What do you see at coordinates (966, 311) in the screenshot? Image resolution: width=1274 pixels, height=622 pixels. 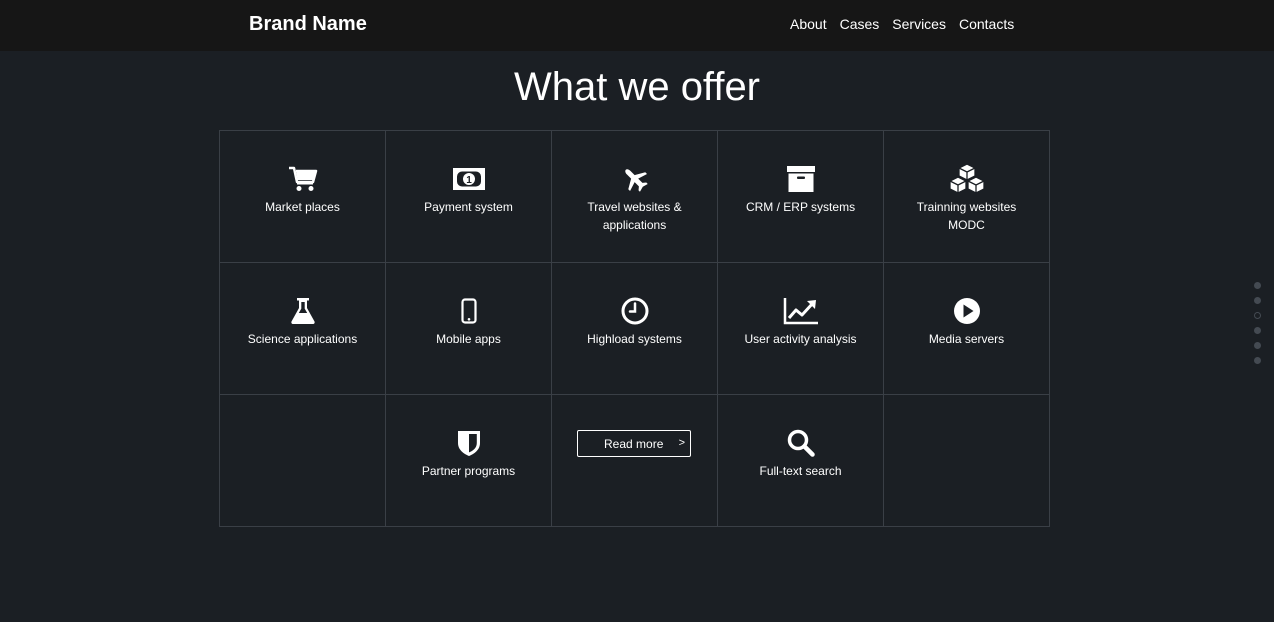 I see `play-circle-icon` at bounding box center [966, 311].